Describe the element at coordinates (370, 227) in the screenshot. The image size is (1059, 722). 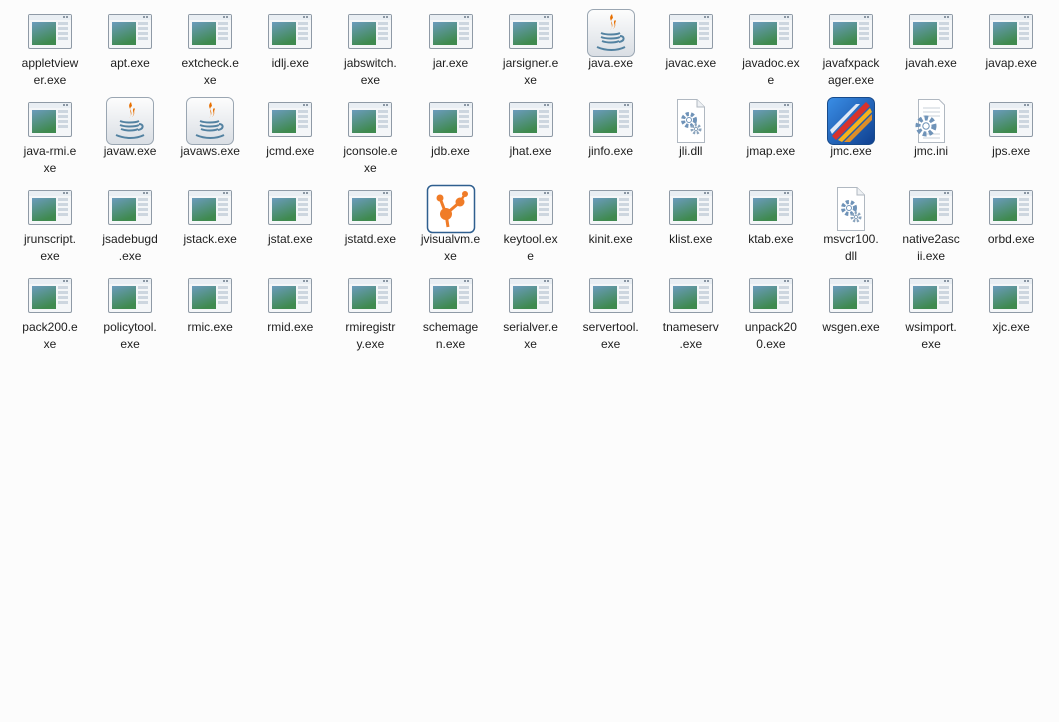
I see `file-item: jstatd.exe` at that location.